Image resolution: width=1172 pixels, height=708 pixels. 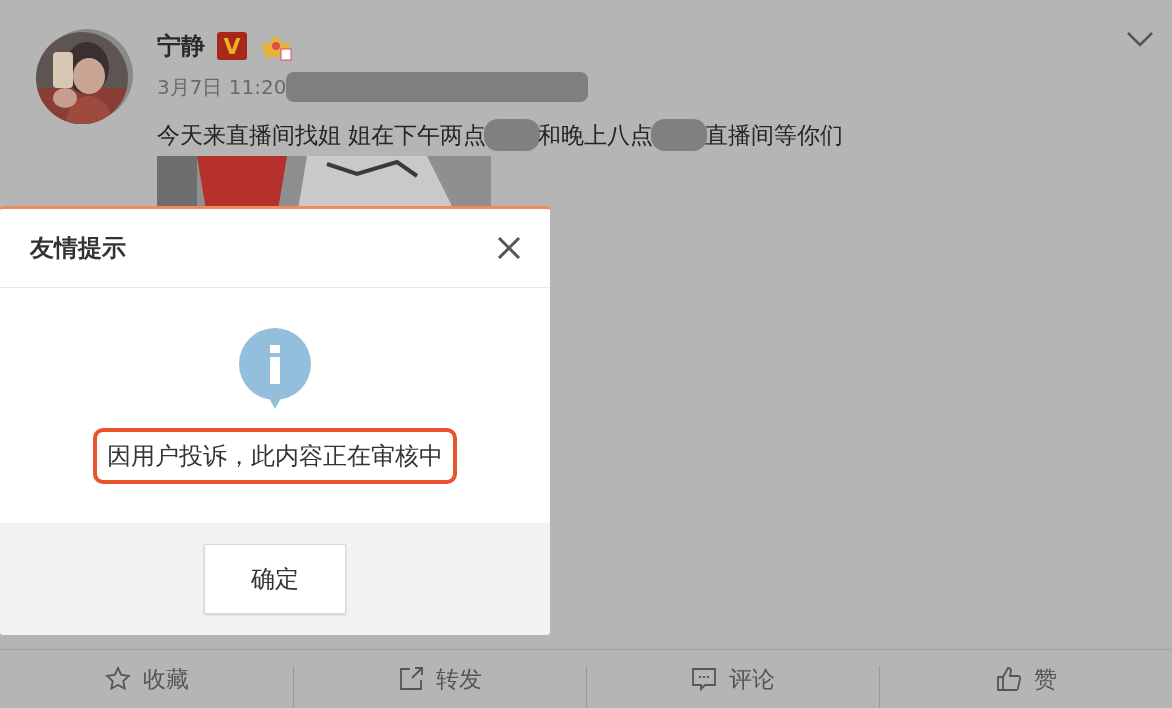 I want to click on post-text: 今天来直播间找姐 姐在下午两点, so click(x=322, y=135).